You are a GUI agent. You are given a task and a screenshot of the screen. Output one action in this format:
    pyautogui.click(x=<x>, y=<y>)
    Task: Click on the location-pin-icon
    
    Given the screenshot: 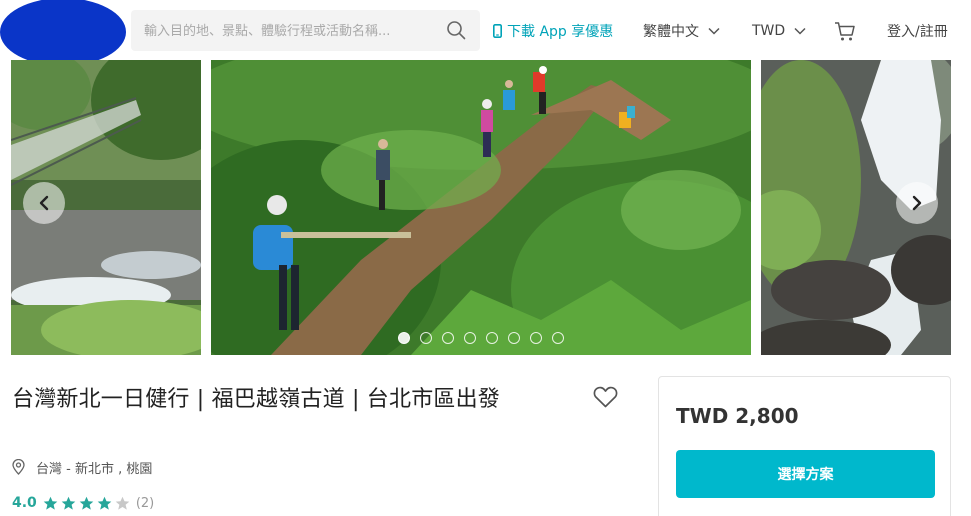 What is the action you would take?
    pyautogui.click(x=18, y=467)
    